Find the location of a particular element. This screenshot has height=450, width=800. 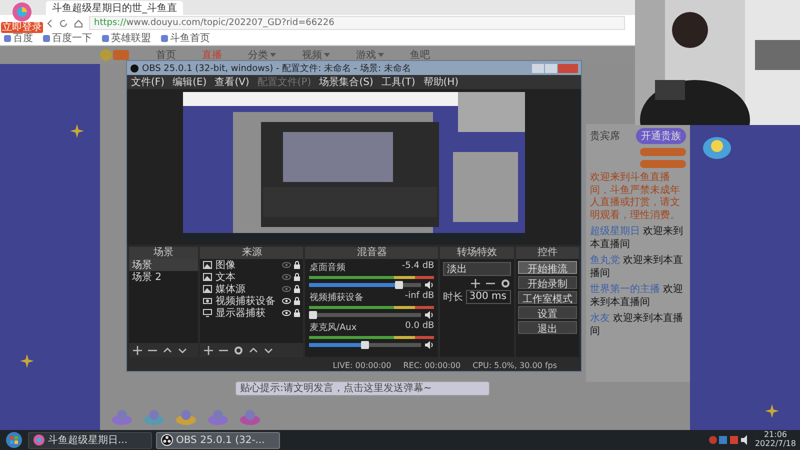

chat-message: 超级星期日 欢迎来到本直播间 is located at coordinates (637, 238).